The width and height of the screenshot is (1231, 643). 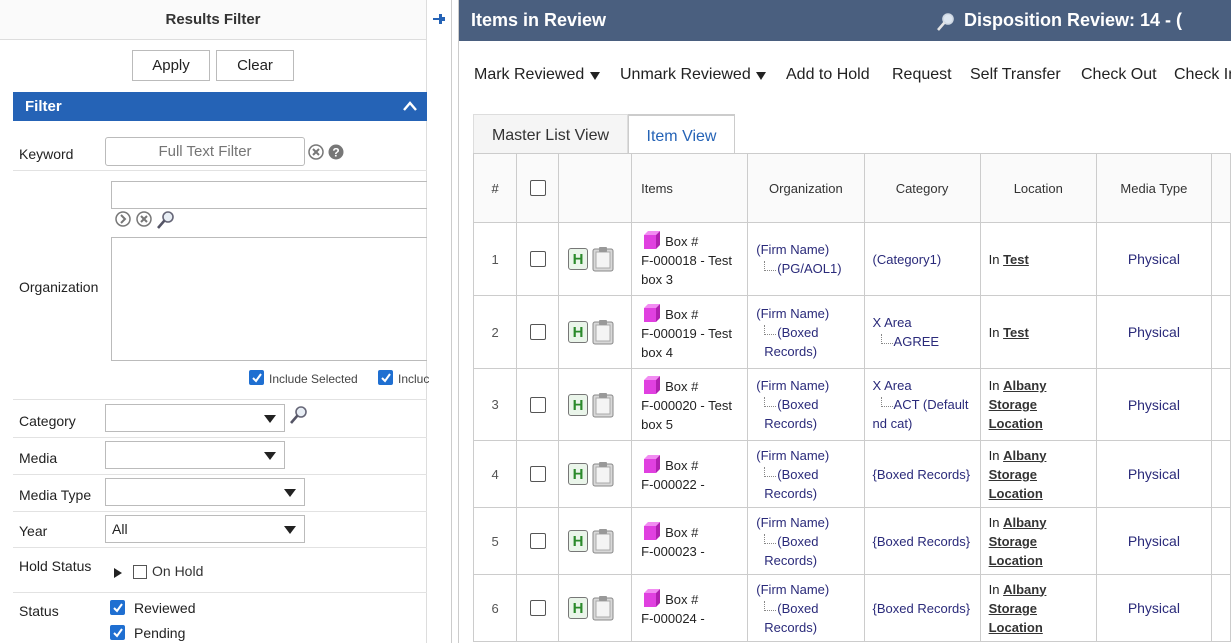 What do you see at coordinates (690, 404) in the screenshot?
I see `row-item: Box # F-000020 - Test box 5` at bounding box center [690, 404].